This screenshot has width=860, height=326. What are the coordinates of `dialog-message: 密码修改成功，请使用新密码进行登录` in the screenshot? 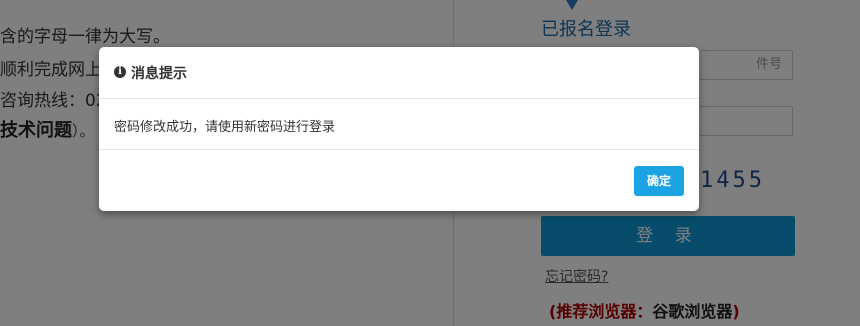 It's located at (225, 127).